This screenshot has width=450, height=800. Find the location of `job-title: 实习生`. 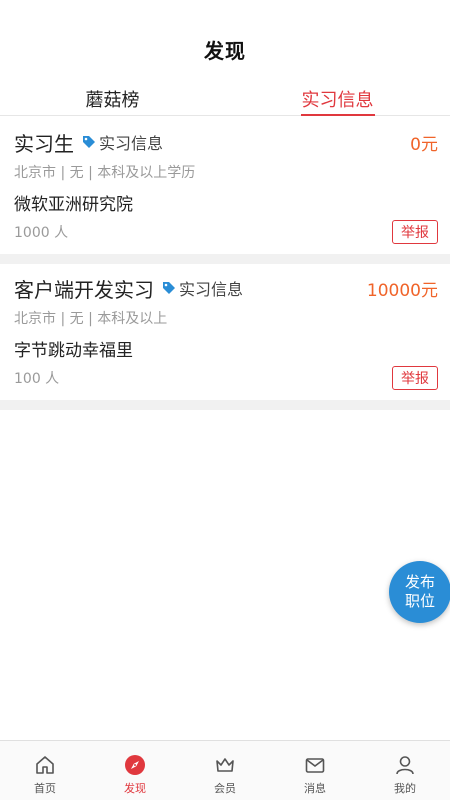

job-title: 实习生 is located at coordinates (44, 143).